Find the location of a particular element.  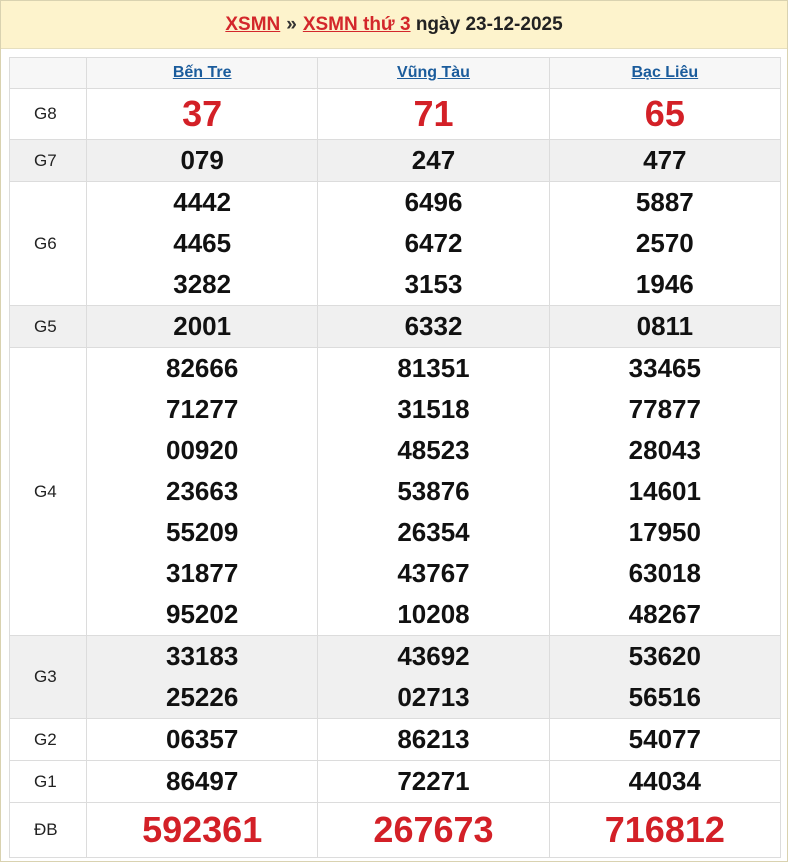

prize-number: 71 is located at coordinates (433, 113).